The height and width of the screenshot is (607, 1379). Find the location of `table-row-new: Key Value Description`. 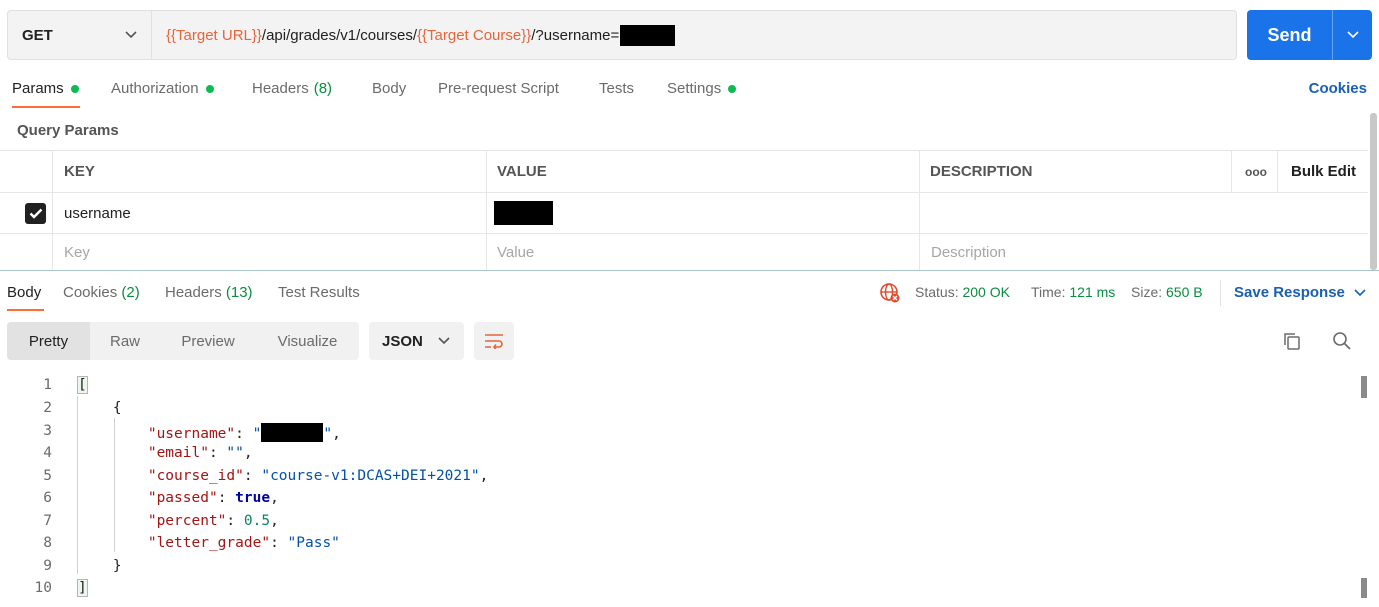

table-row-new: Key Value Description is located at coordinates (684, 252).